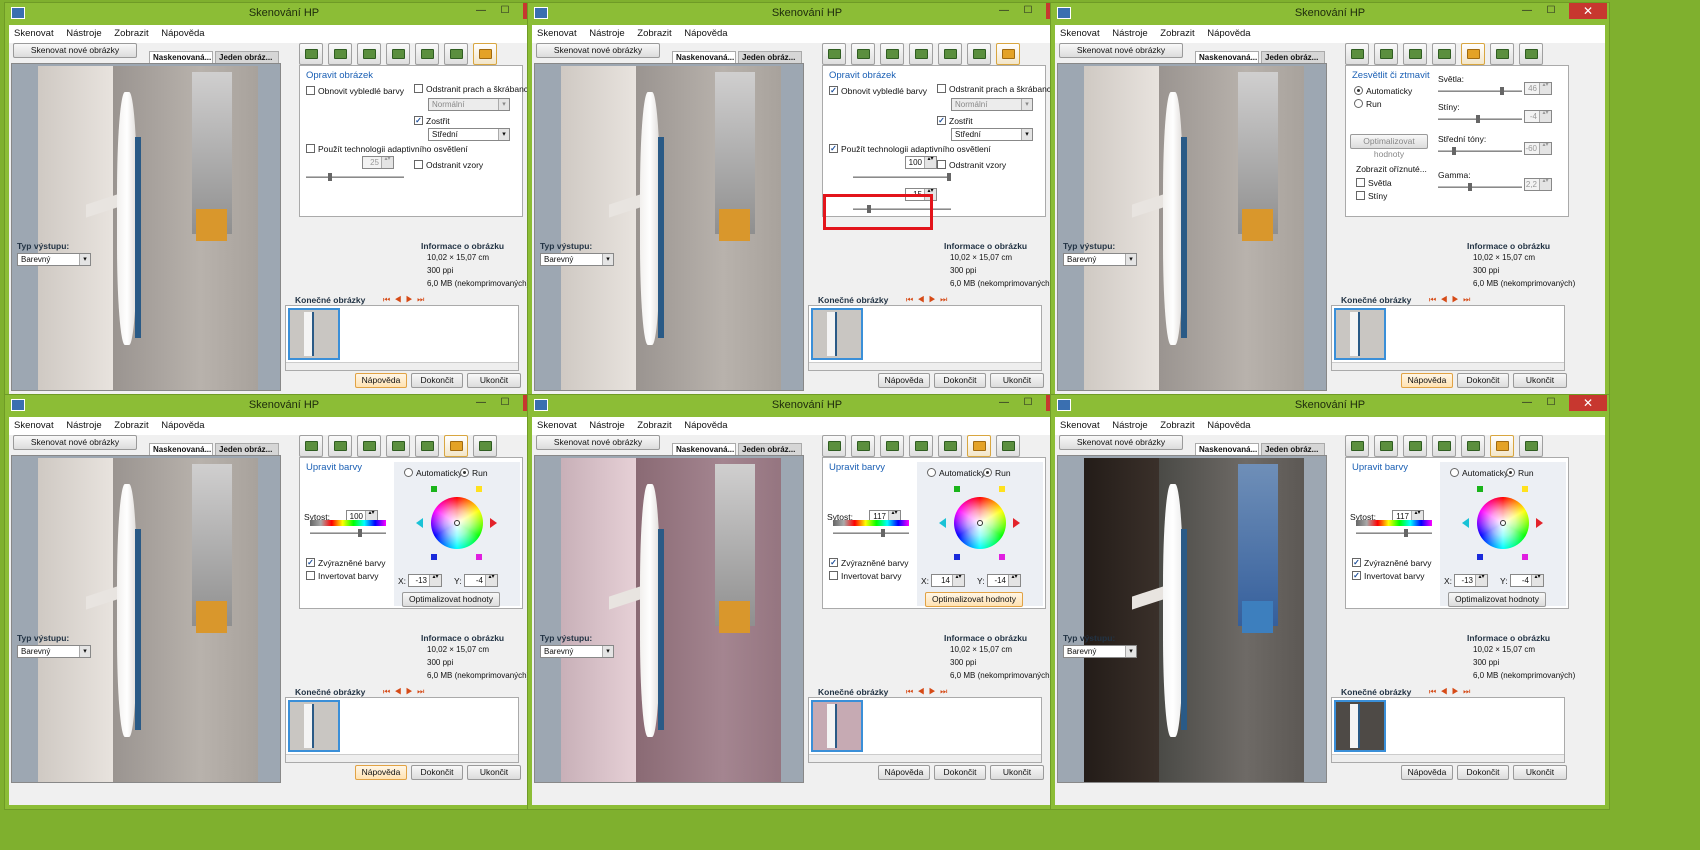 The image size is (1700, 850). What do you see at coordinates (1538, 148) in the screenshot?
I see `midtones-spinner: -60` at bounding box center [1538, 148].